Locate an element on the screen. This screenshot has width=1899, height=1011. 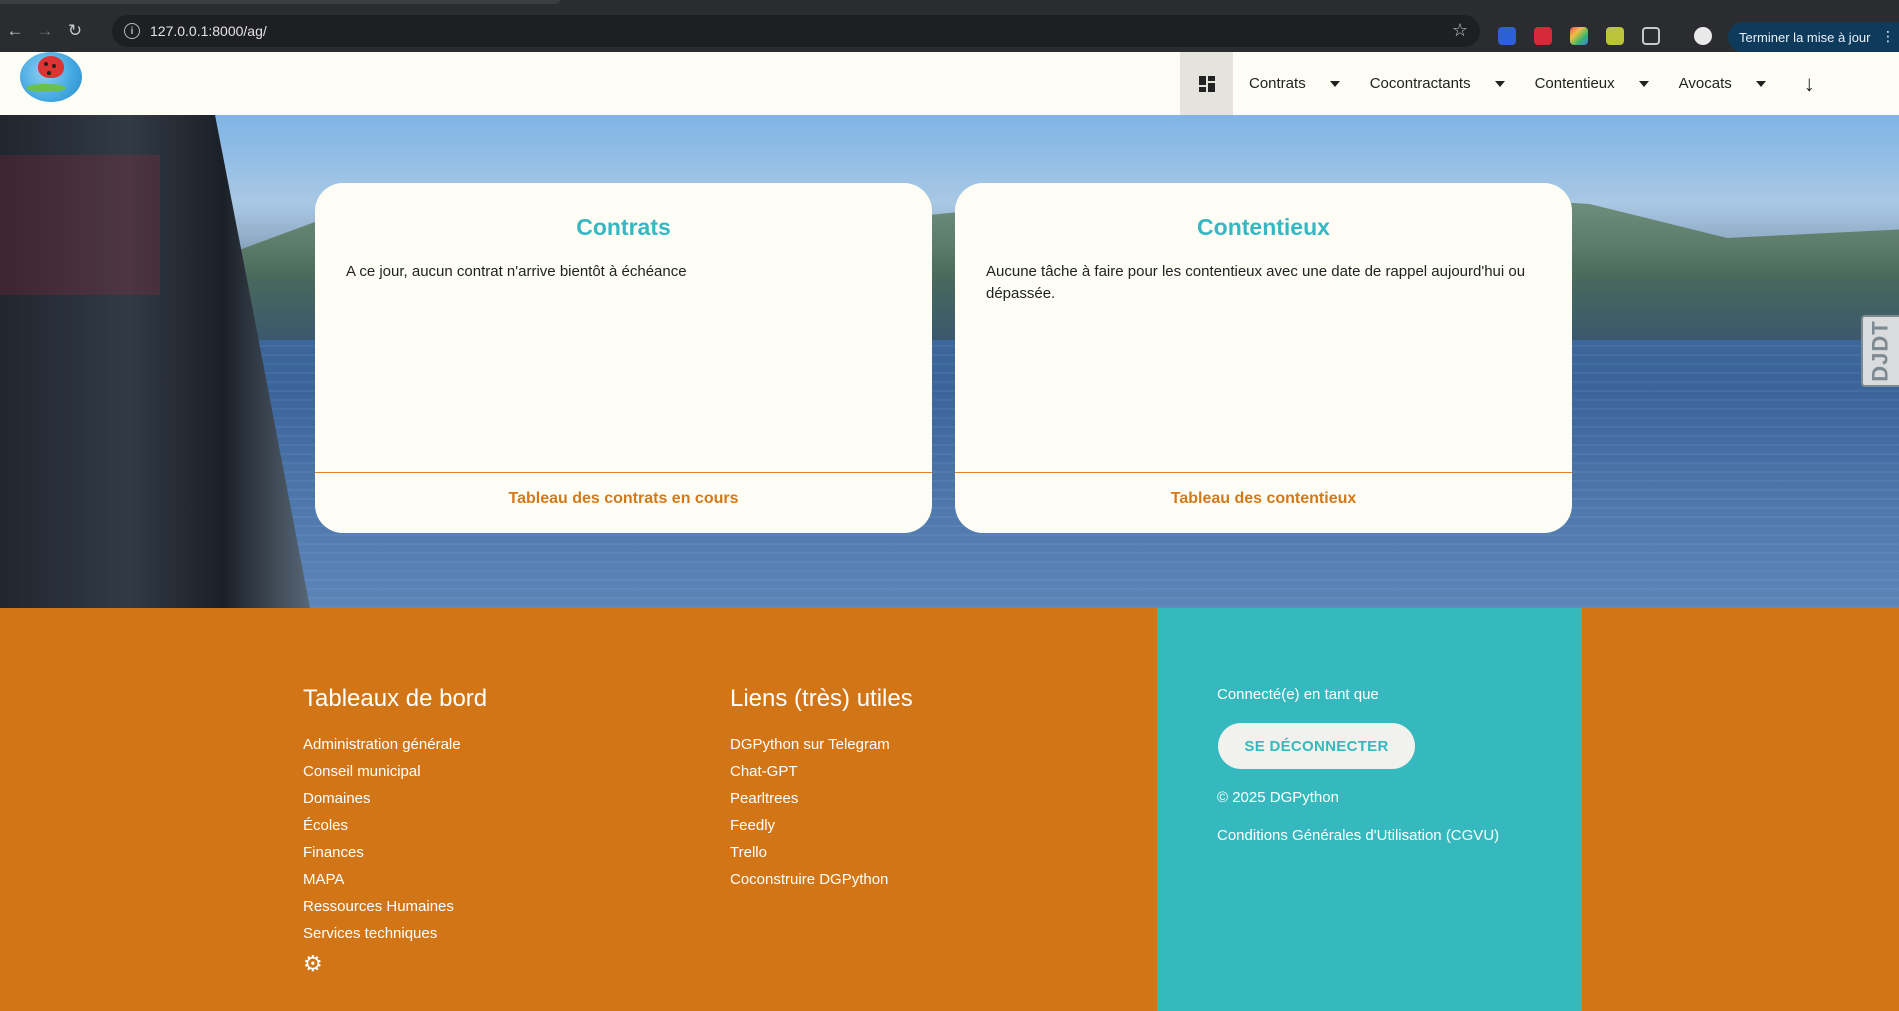
footer-dashboards-title: Tableaux de bord is located at coordinates (395, 698).